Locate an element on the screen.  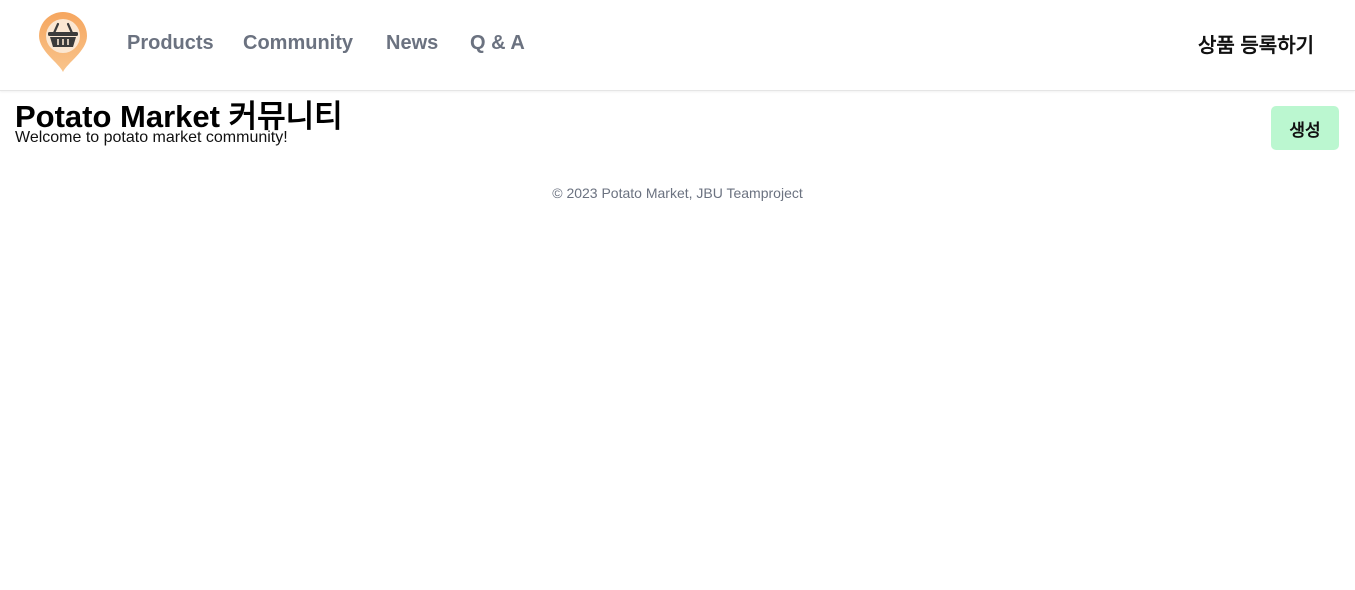
register-product-link: 상품 등록하기 is located at coordinates (1256, 43).